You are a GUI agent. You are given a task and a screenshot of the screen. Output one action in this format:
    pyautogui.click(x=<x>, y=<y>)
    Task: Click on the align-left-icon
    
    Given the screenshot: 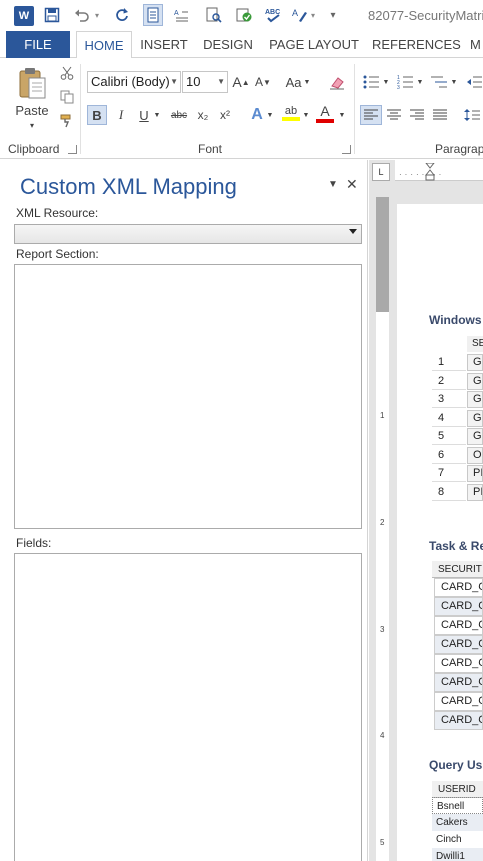 What is the action you would take?
    pyautogui.click(x=371, y=115)
    